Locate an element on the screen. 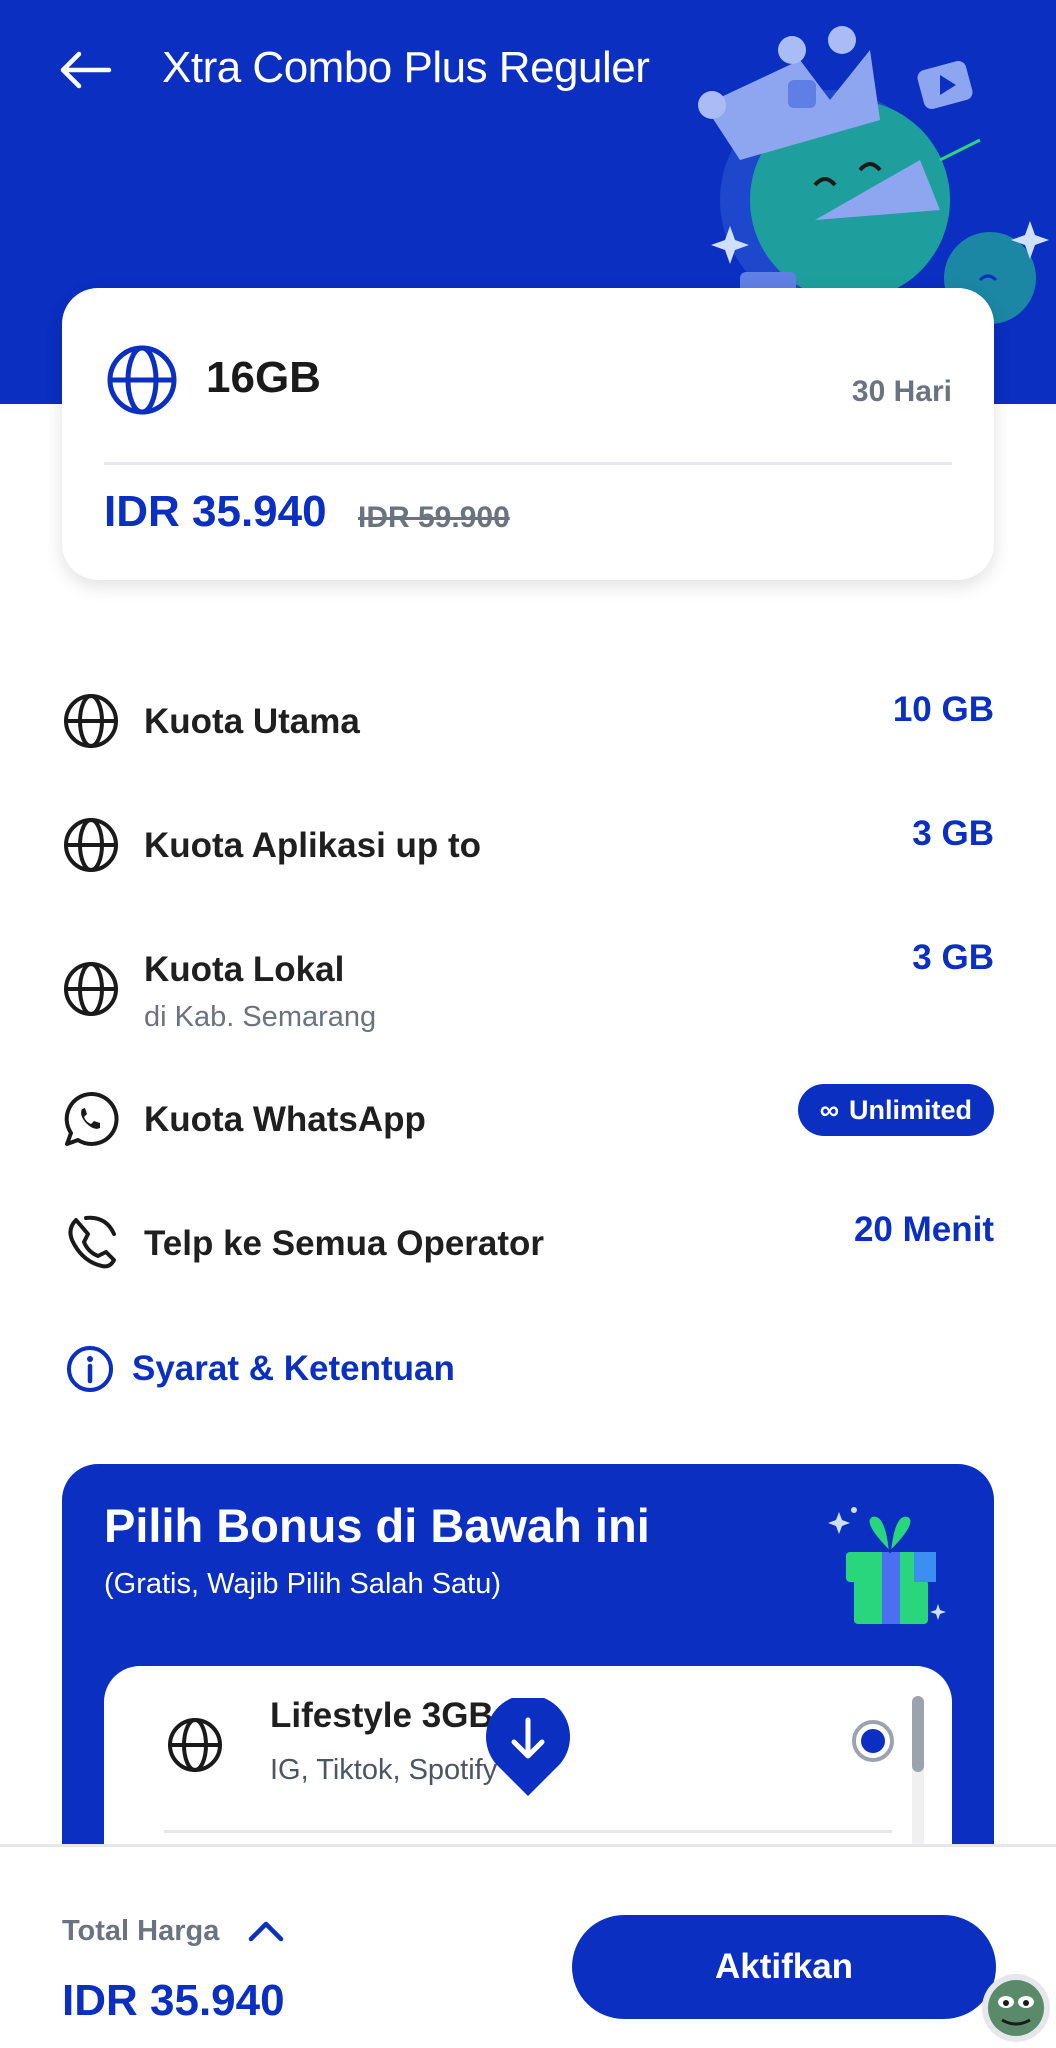  total-price: IDR 35.940 is located at coordinates (173, 2000).